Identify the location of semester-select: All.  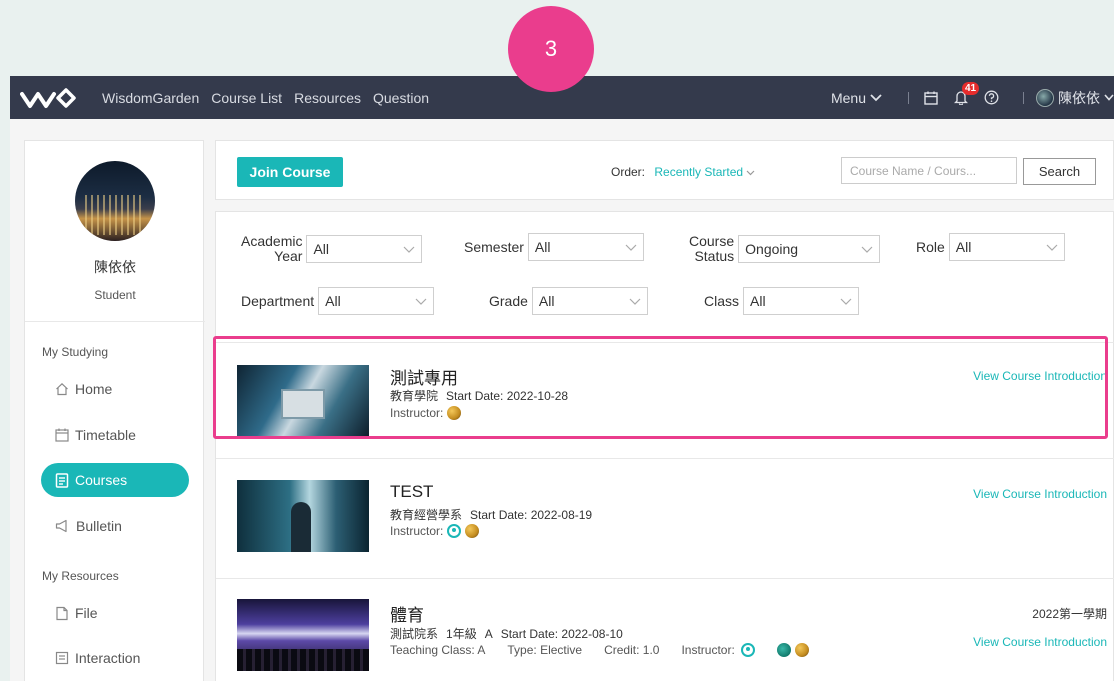
(585, 247).